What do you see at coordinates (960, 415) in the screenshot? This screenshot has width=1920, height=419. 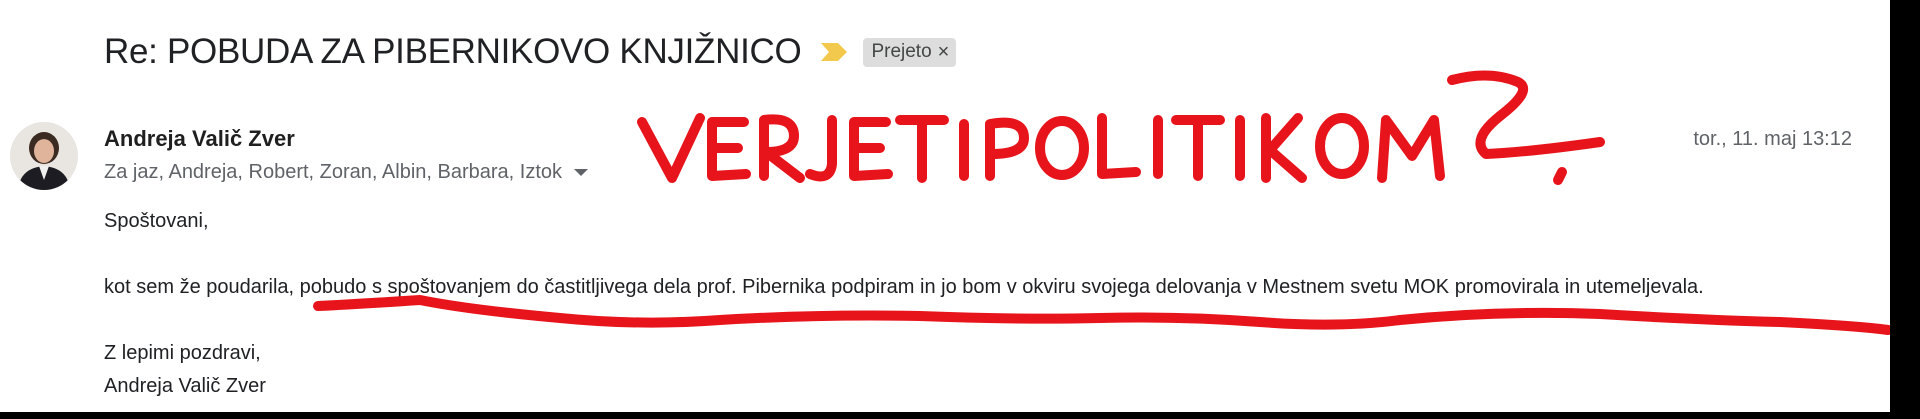 I see `window-edge-bottom` at bounding box center [960, 415].